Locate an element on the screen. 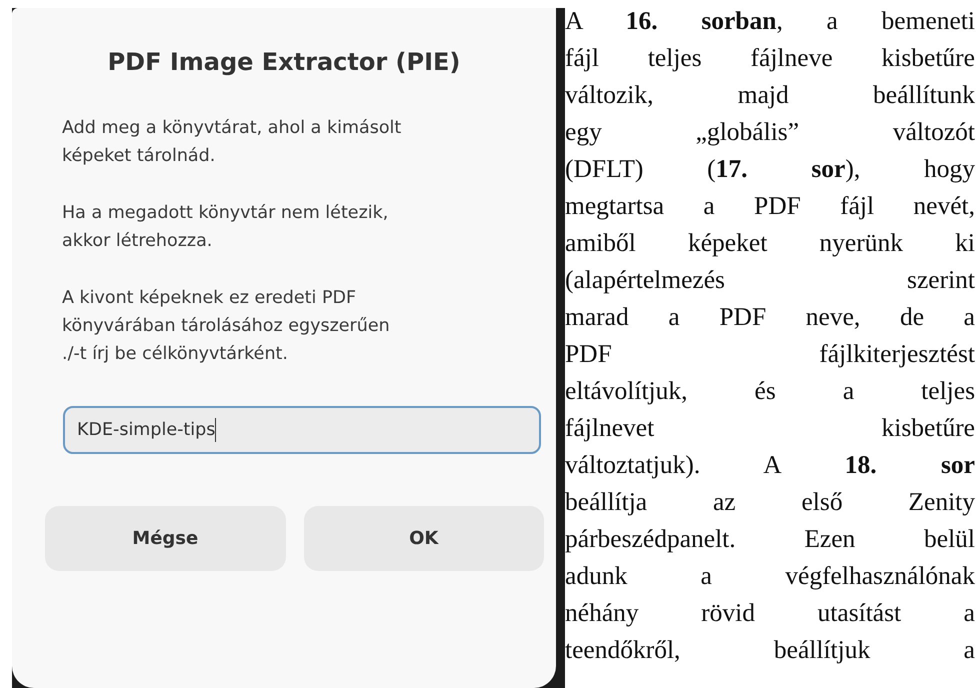 Image resolution: width=979 pixels, height=688 pixels. directory-input: KDE-simple-tips is located at coordinates (302, 430).